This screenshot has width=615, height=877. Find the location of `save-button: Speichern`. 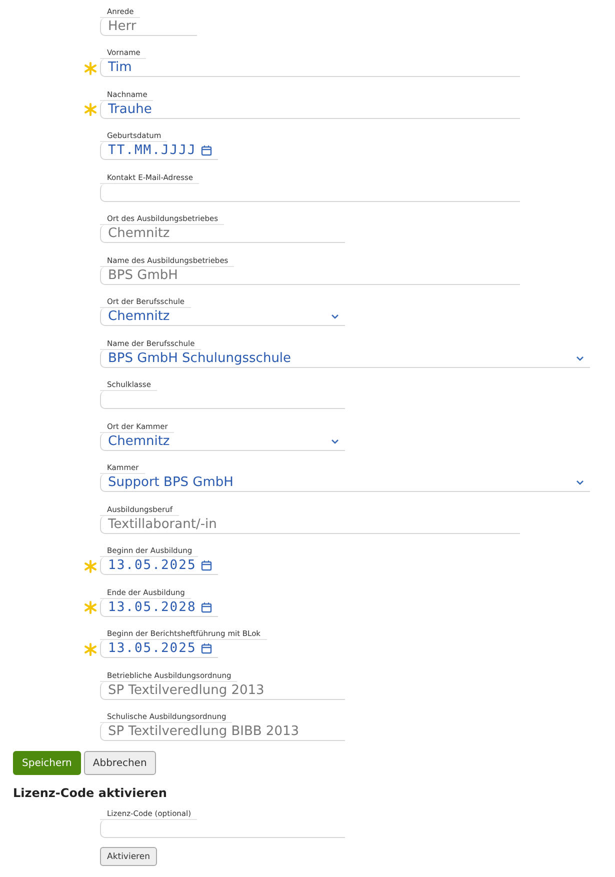

save-button: Speichern is located at coordinates (47, 763).